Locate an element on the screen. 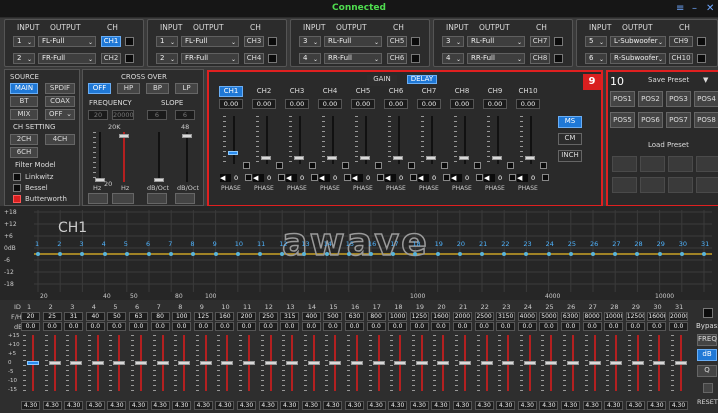  slope-high-knob is located at coordinates (187, 136).